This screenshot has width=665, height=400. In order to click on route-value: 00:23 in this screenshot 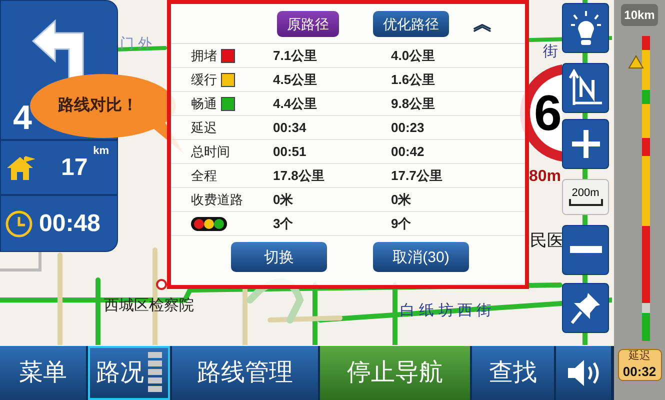, I will do `click(407, 127)`.